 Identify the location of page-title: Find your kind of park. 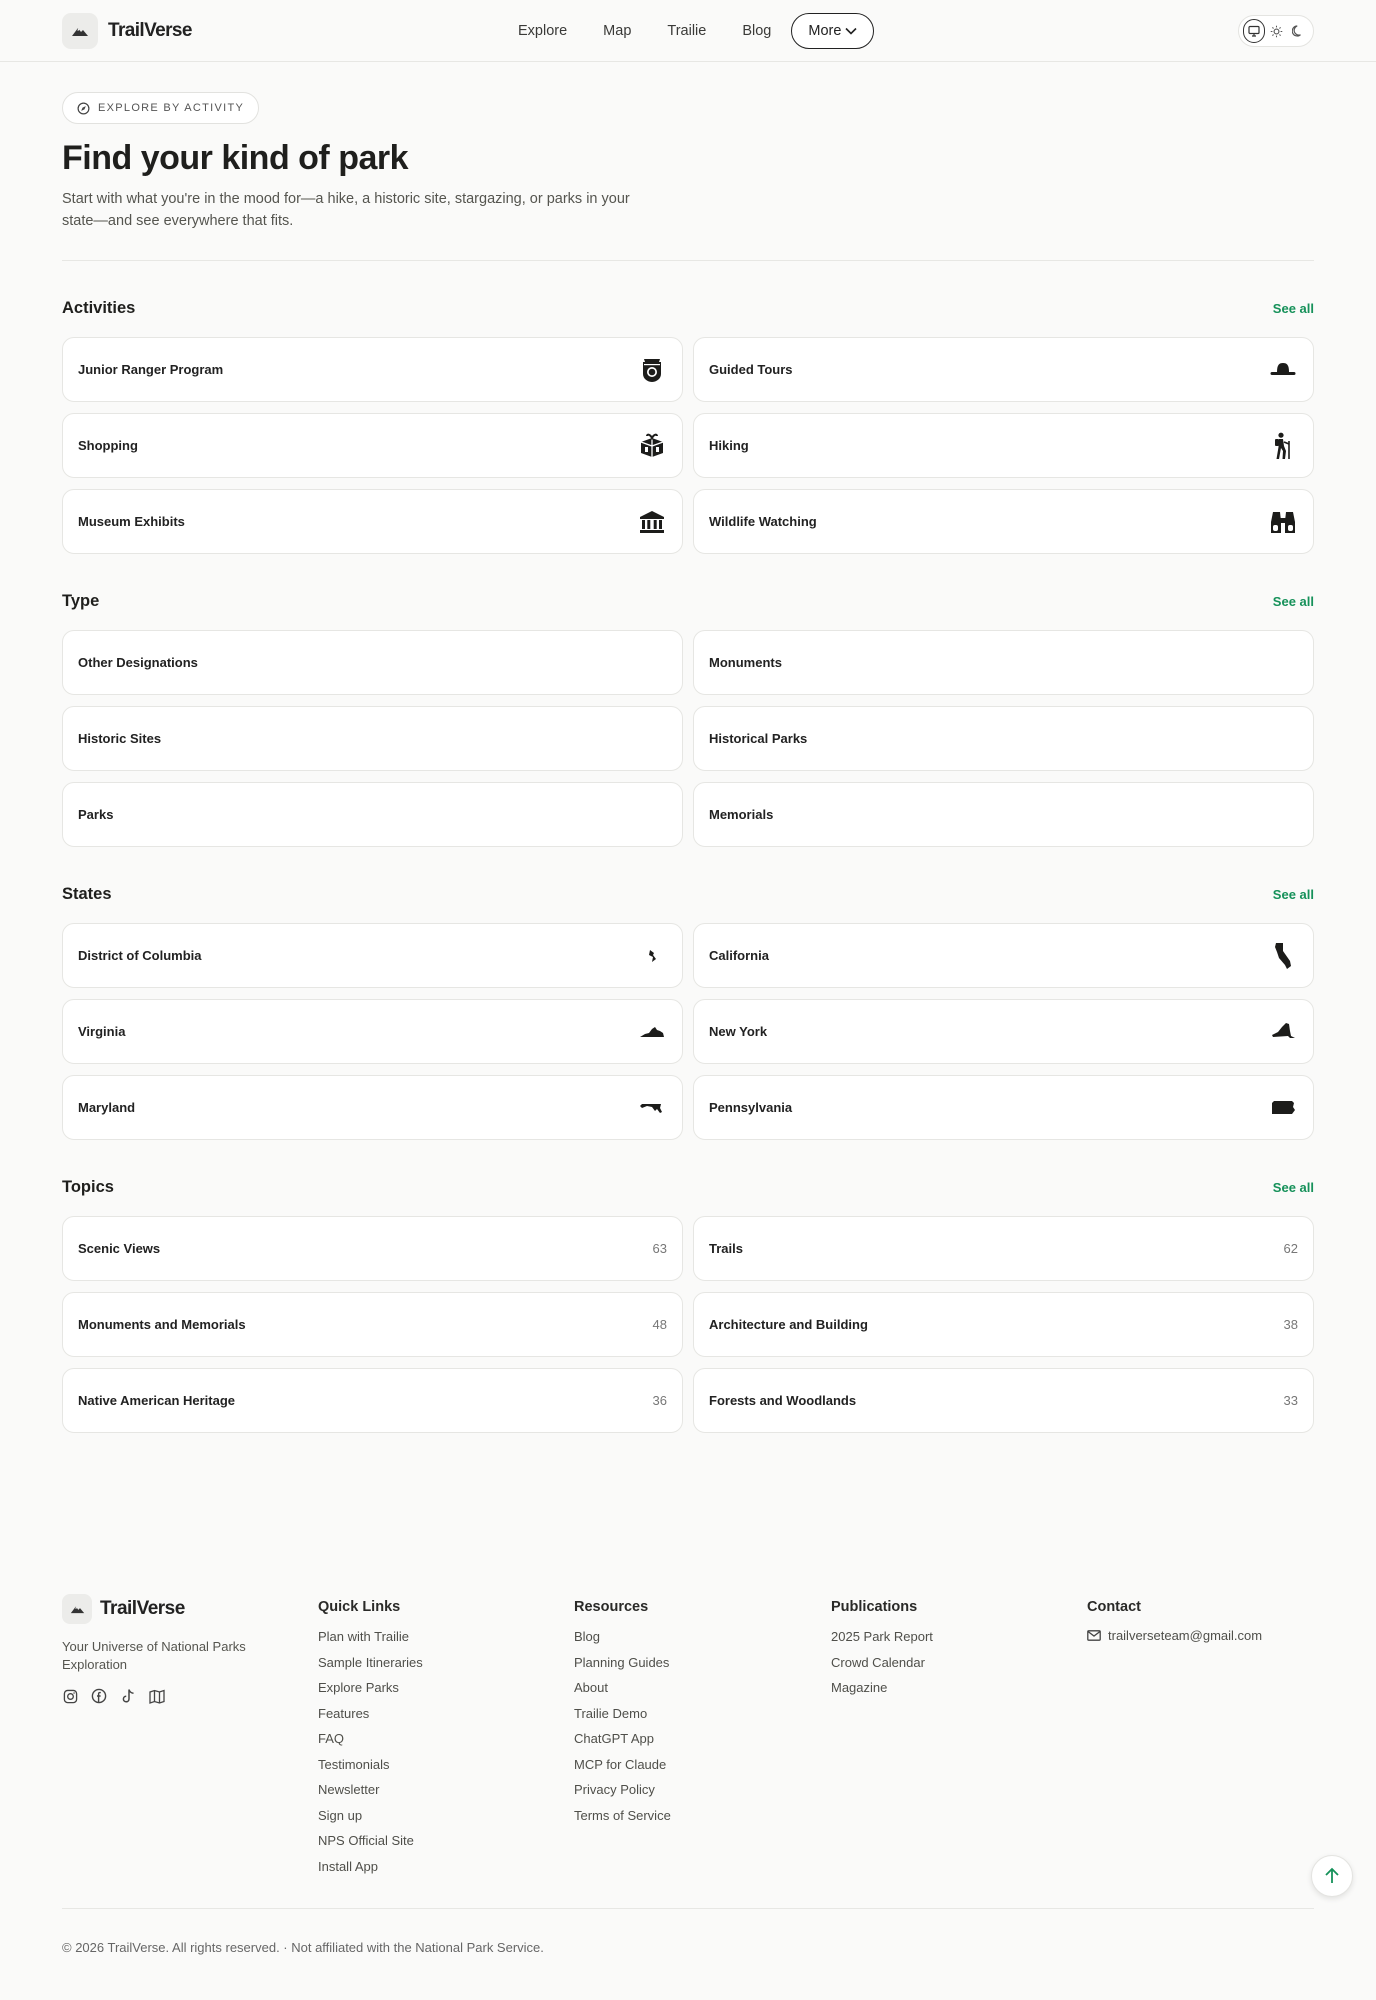
(235, 158).